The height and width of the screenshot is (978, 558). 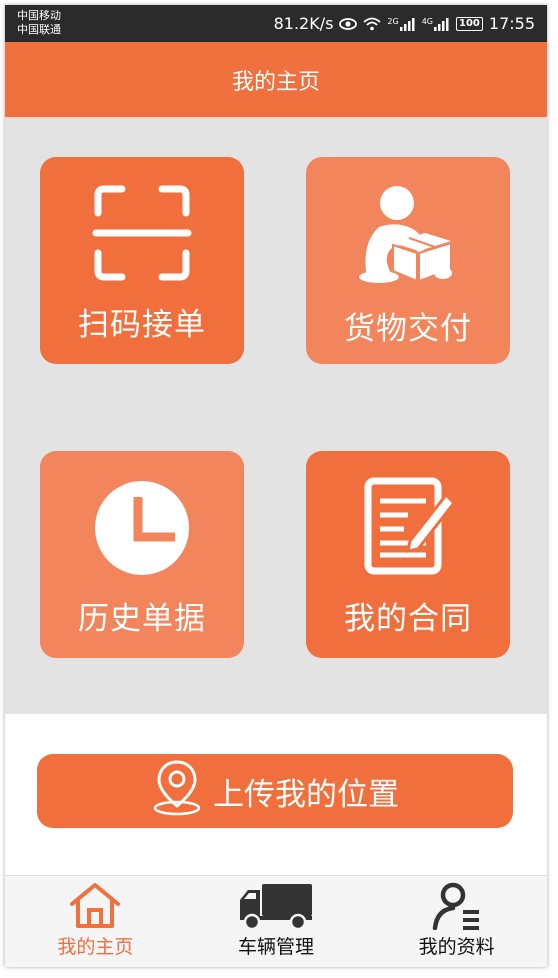 I want to click on scan-order-tile: 扫码接单, so click(x=142, y=260).